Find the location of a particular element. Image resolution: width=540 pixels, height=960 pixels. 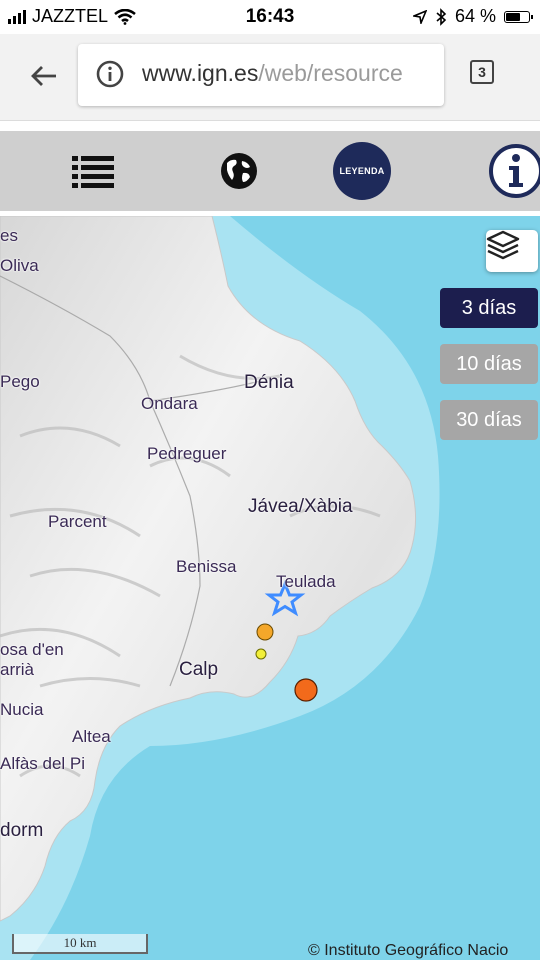

place-label: Parcent is located at coordinates (77, 521).